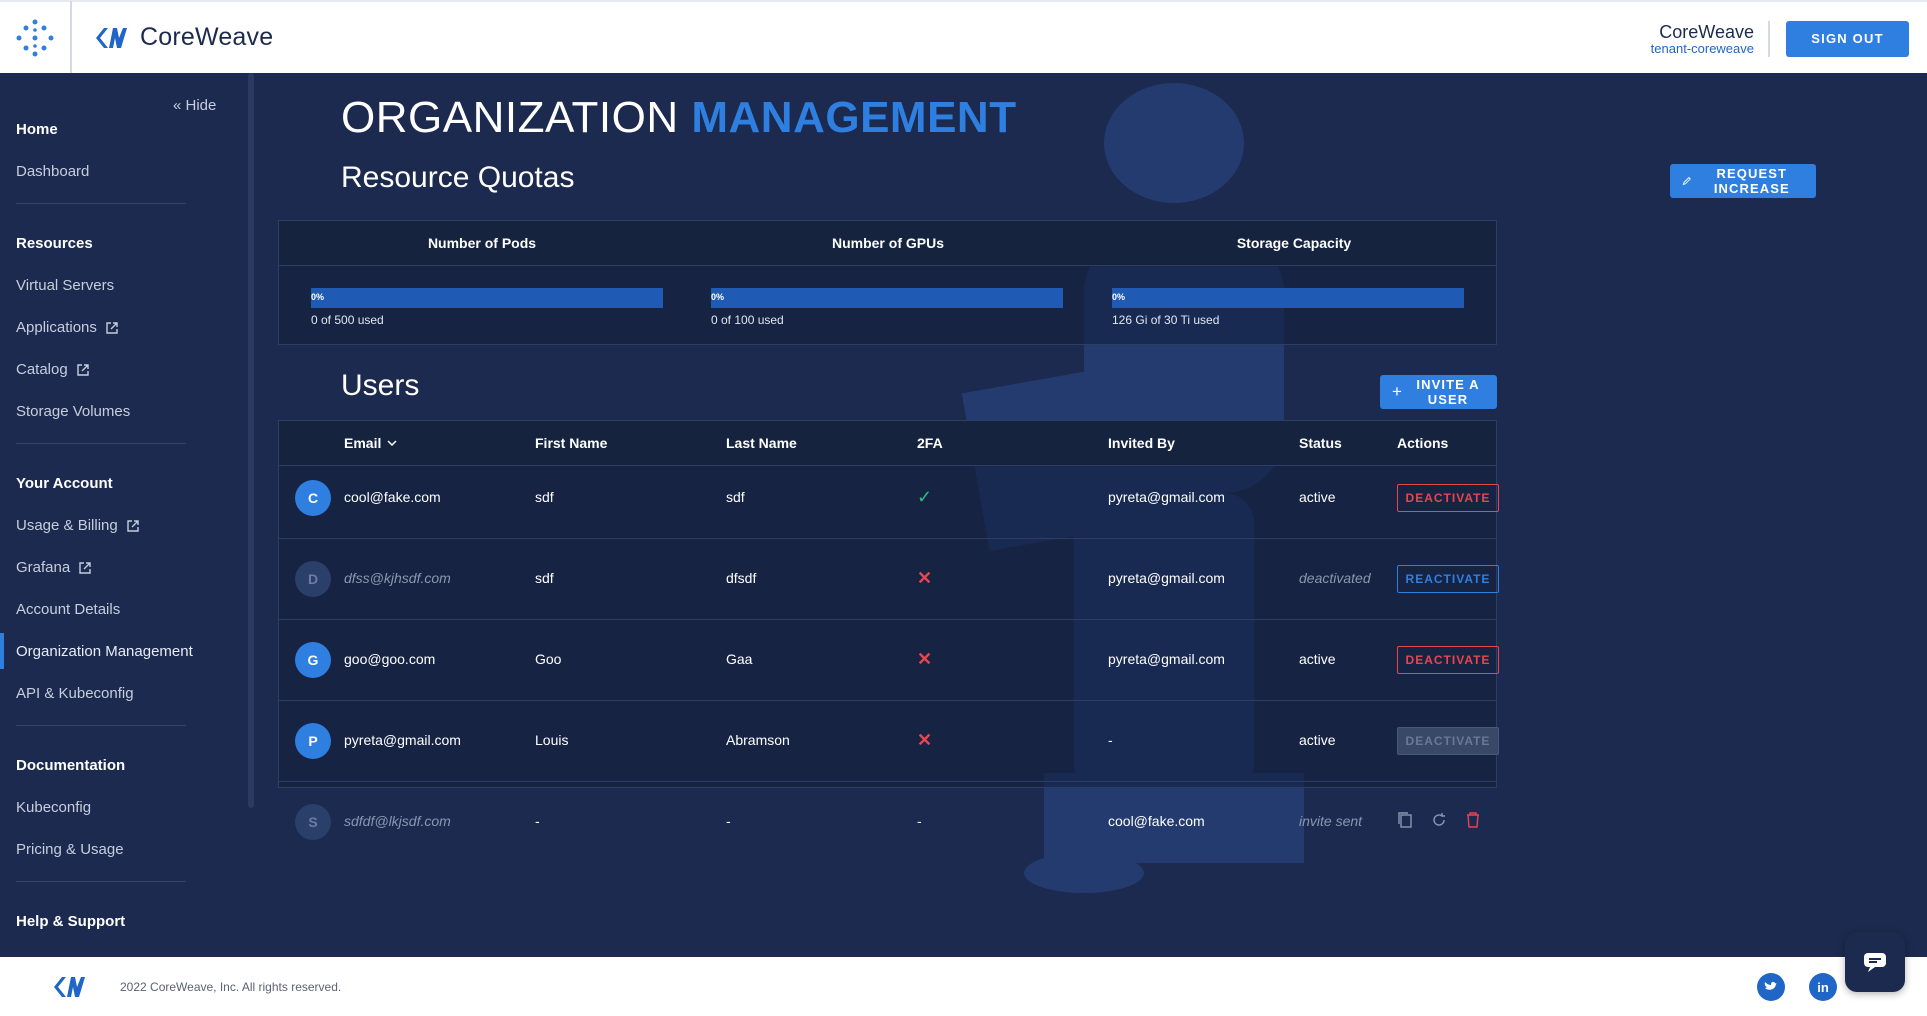 Image resolution: width=1927 pixels, height=1016 pixels. I want to click on column-label: Email, so click(363, 443).